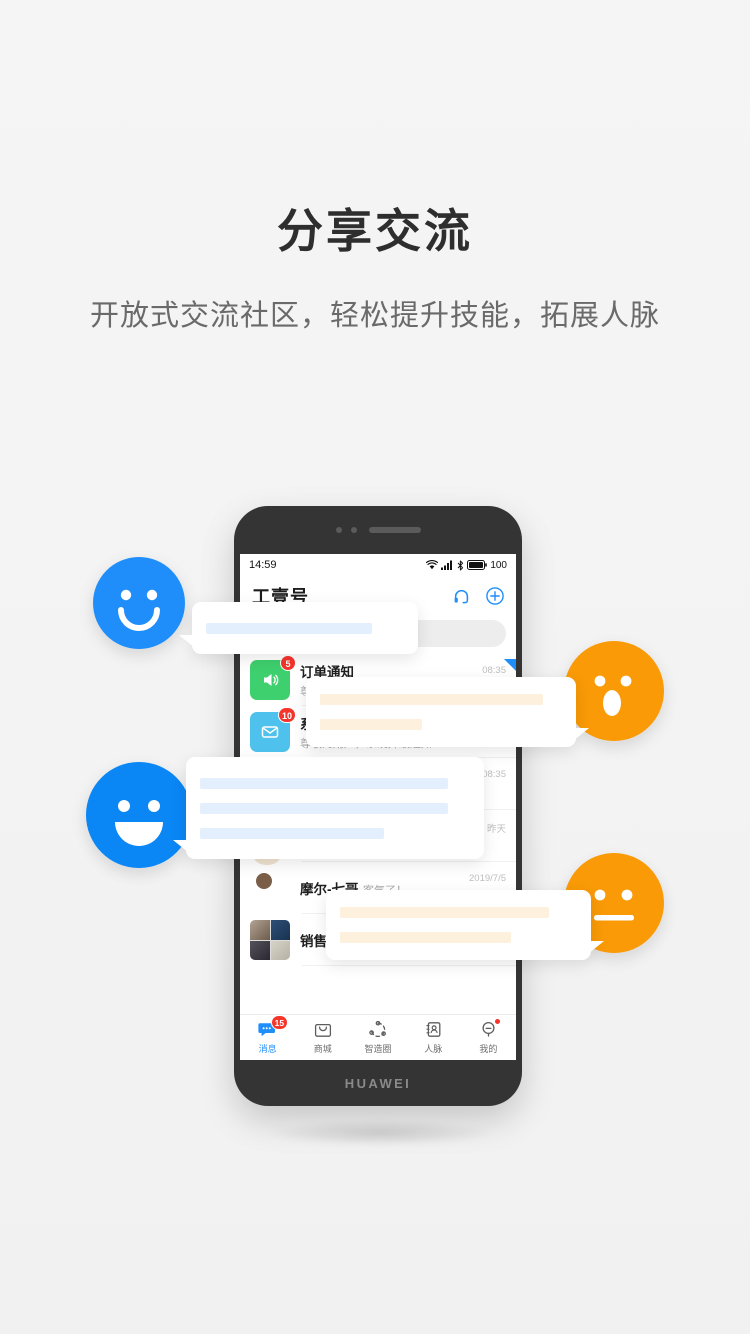 The width and height of the screenshot is (750, 1334). What do you see at coordinates (338, 530) in the screenshot?
I see `front-camera-icon` at bounding box center [338, 530].